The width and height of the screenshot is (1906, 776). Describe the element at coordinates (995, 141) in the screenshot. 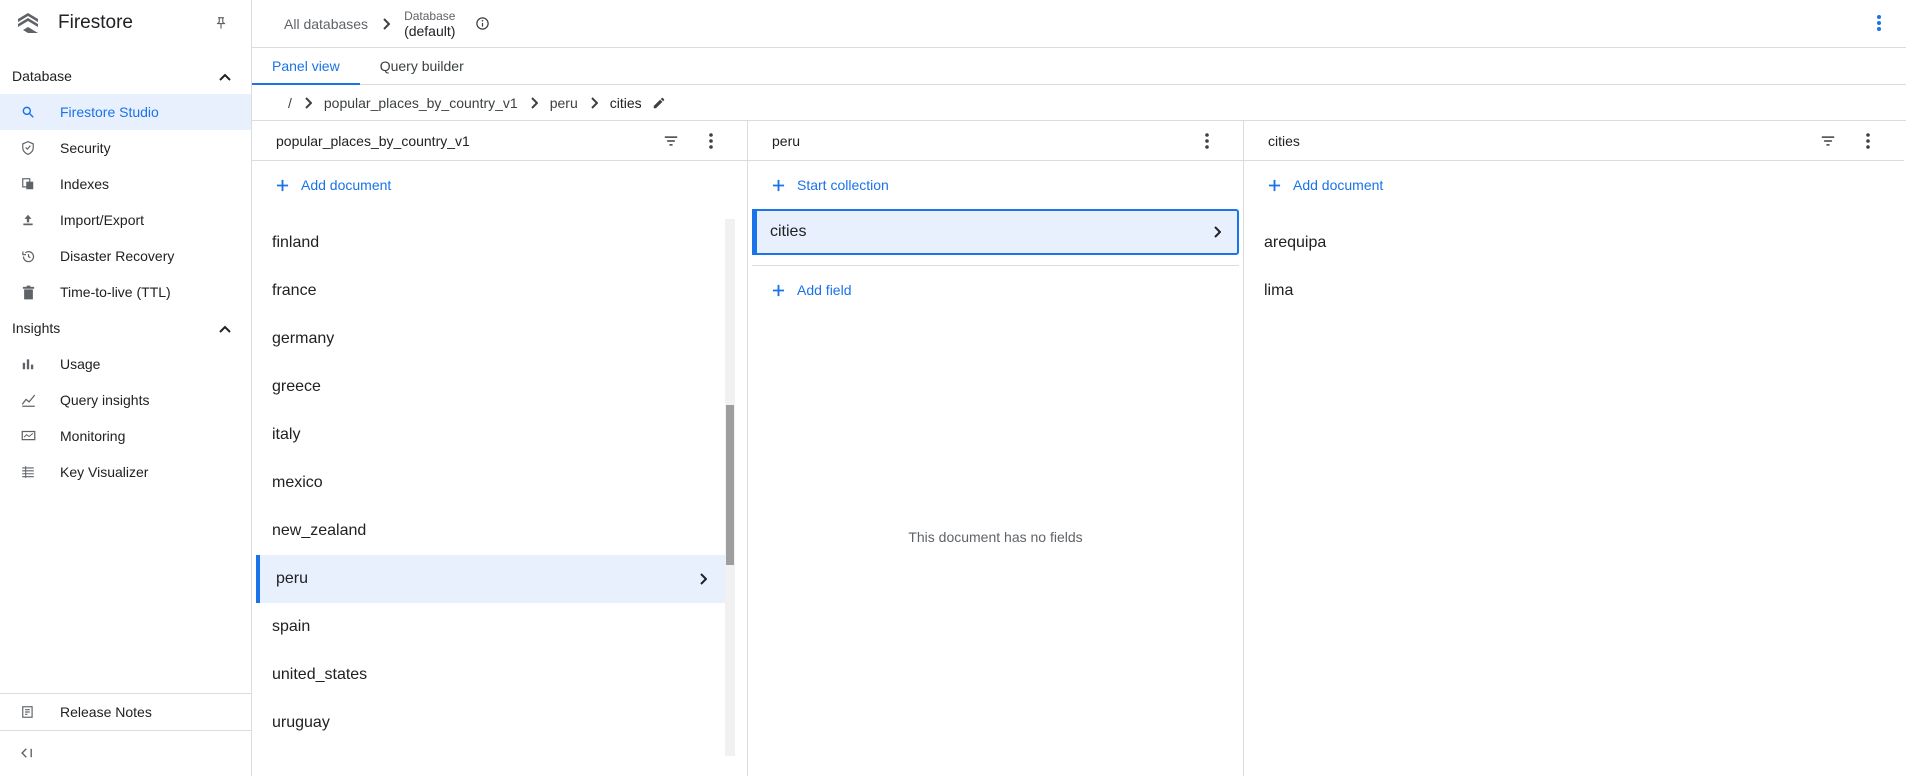

I see `panel-header: peru` at that location.